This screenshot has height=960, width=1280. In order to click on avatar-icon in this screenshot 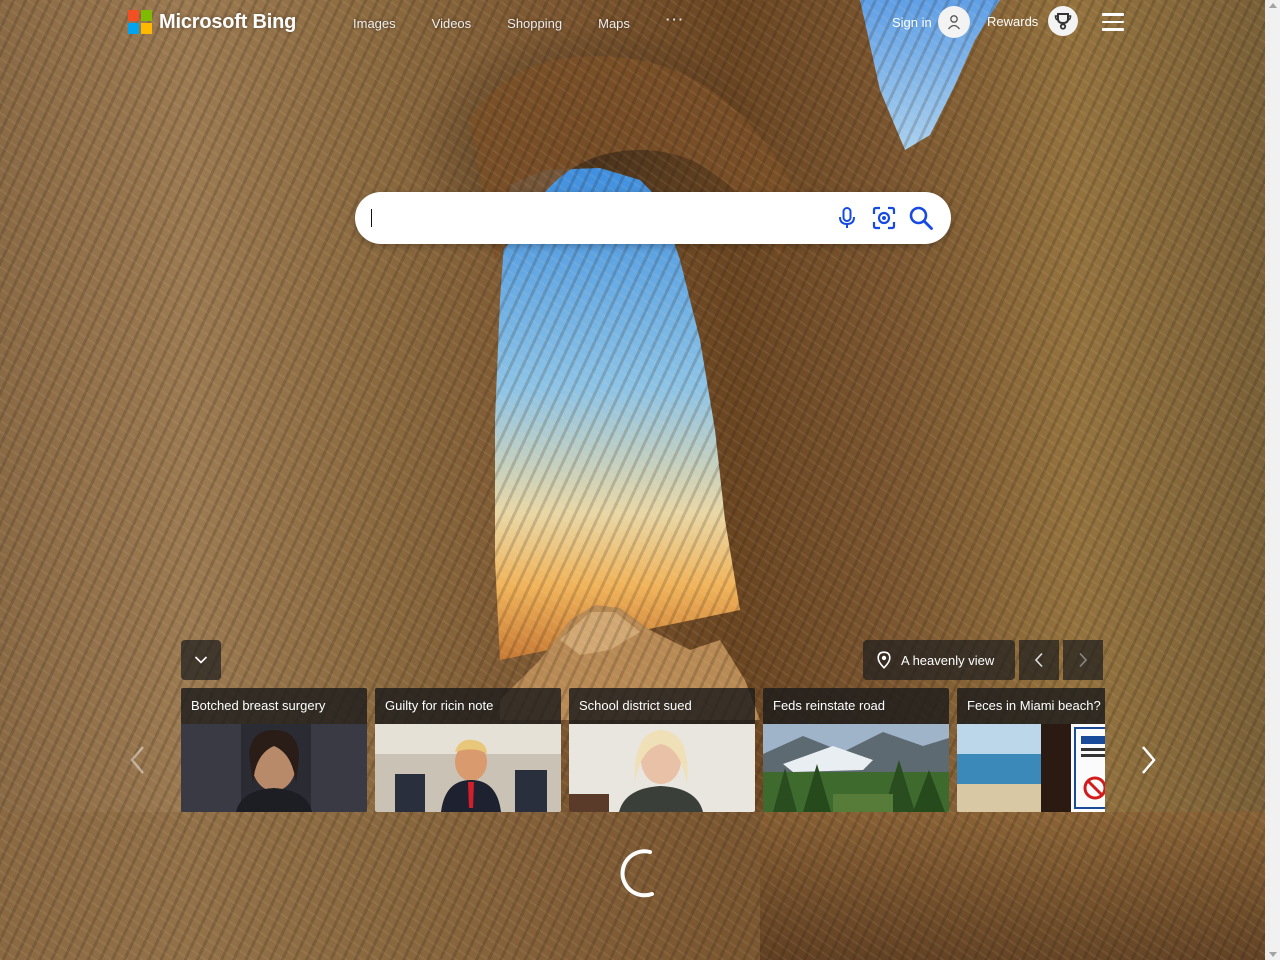, I will do `click(953, 22)`.